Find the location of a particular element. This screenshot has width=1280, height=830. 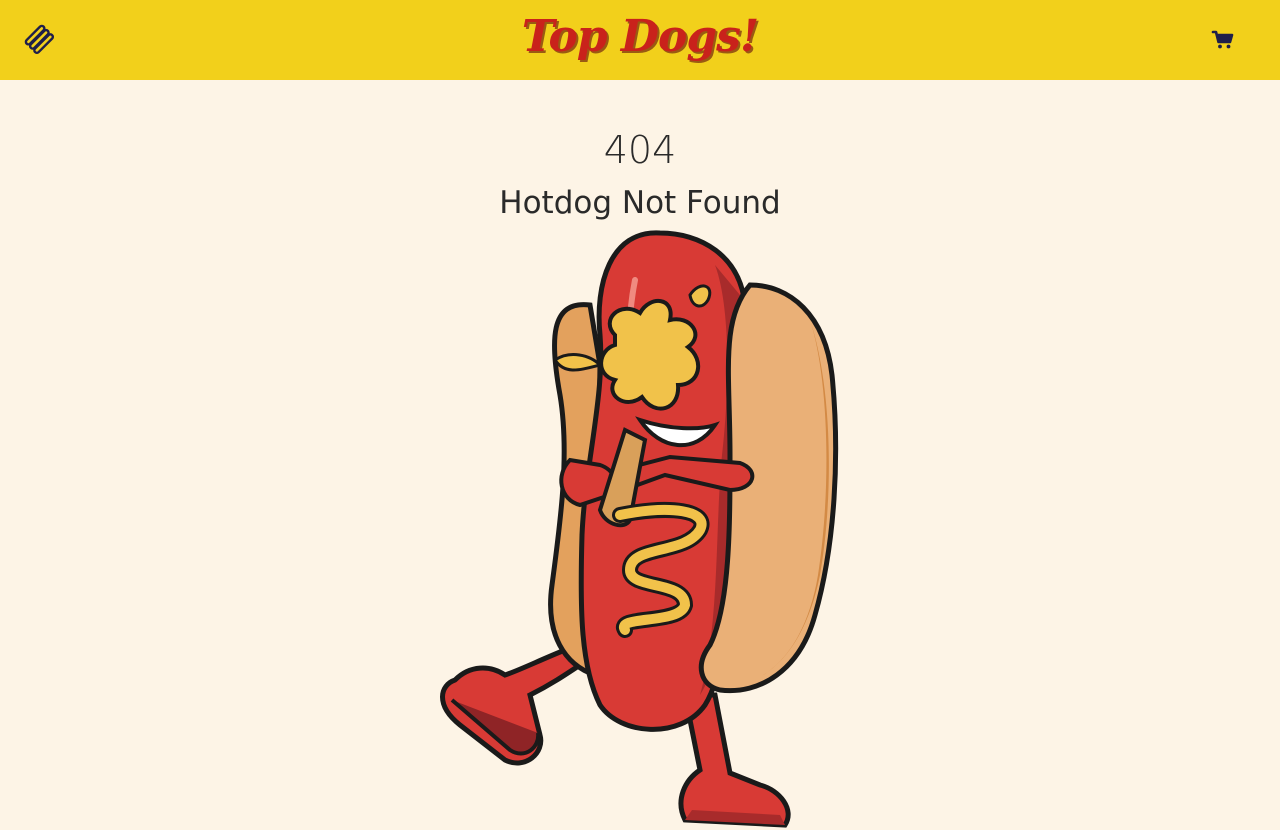

cart-button is located at coordinates (1223, 39).